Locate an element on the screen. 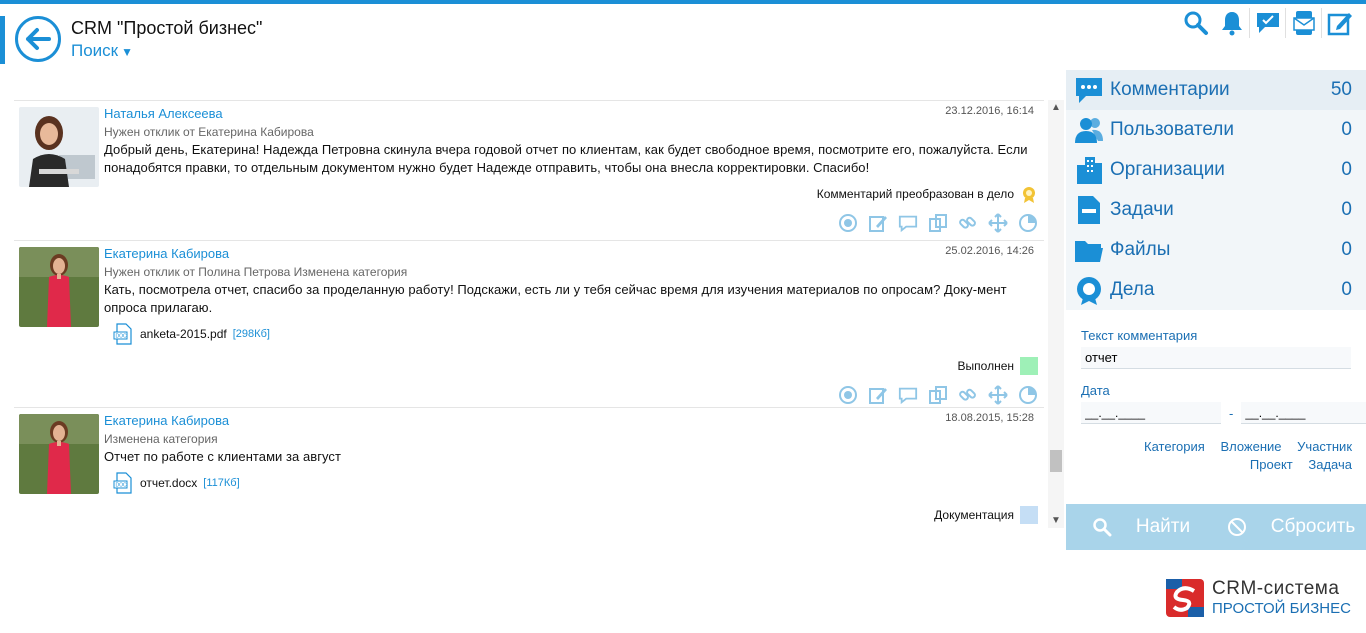 The height and width of the screenshot is (633, 1366). toolbar-mail-button is located at coordinates (1304, 23).